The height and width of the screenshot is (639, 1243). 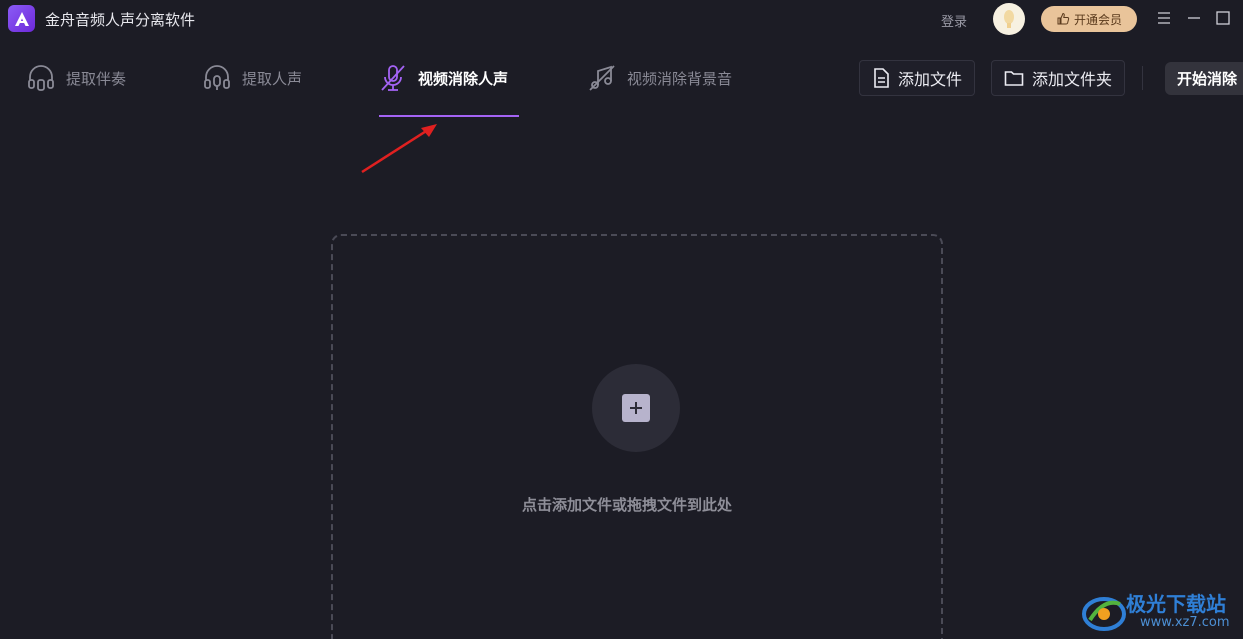 I want to click on watermark-logo-icon, so click(x=1104, y=614).